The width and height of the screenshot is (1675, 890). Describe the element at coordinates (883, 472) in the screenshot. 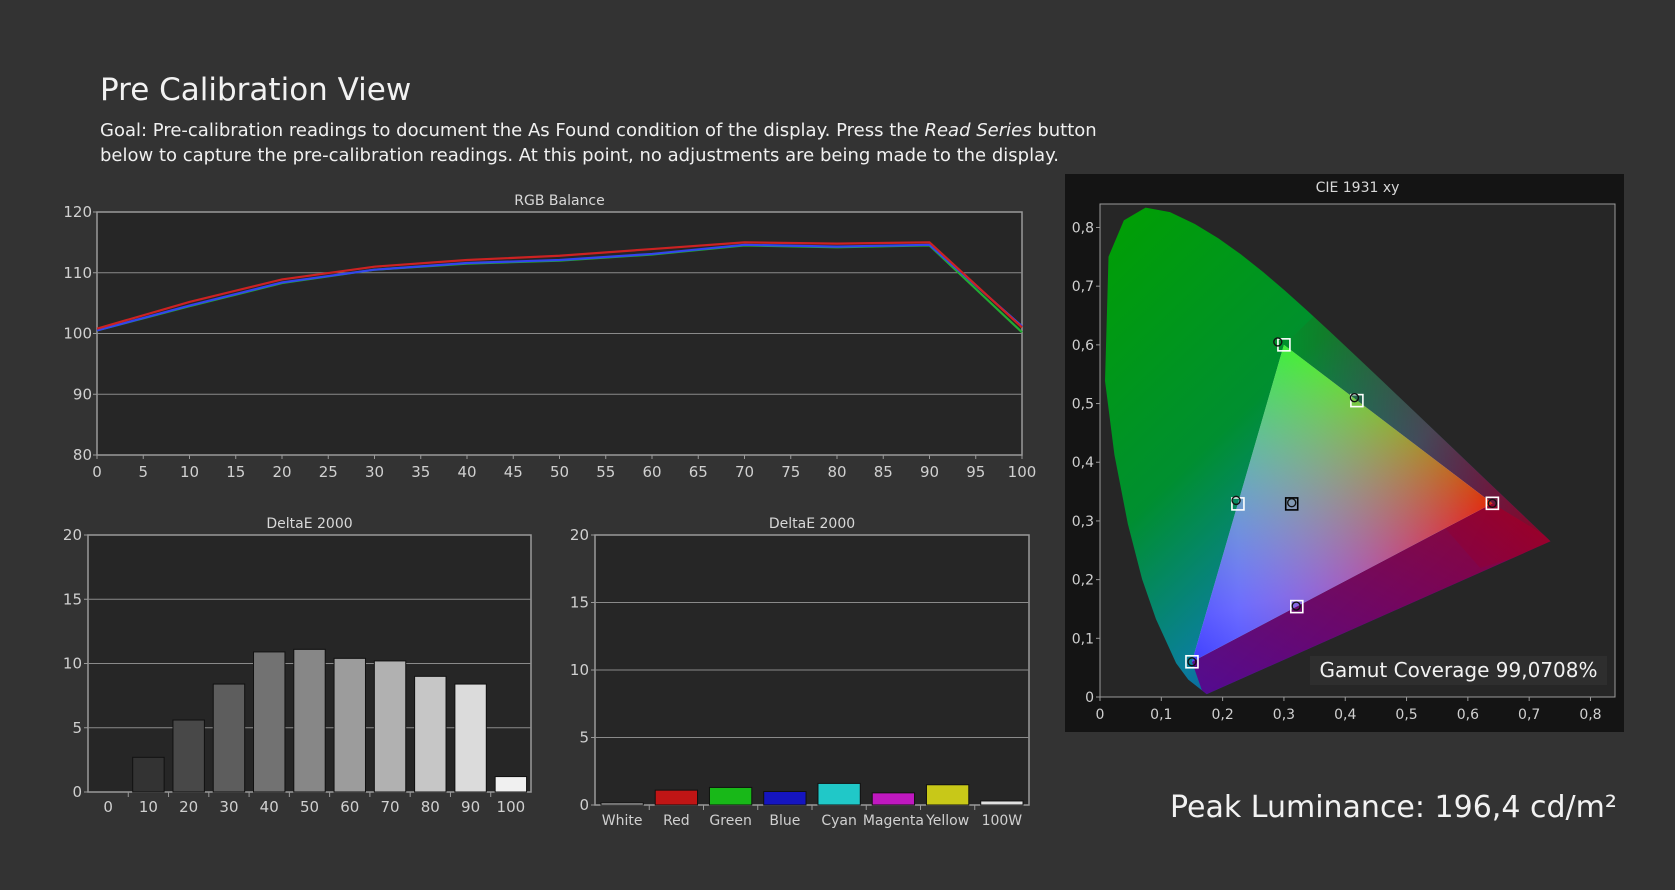

I see `x-tick-label: 85` at that location.